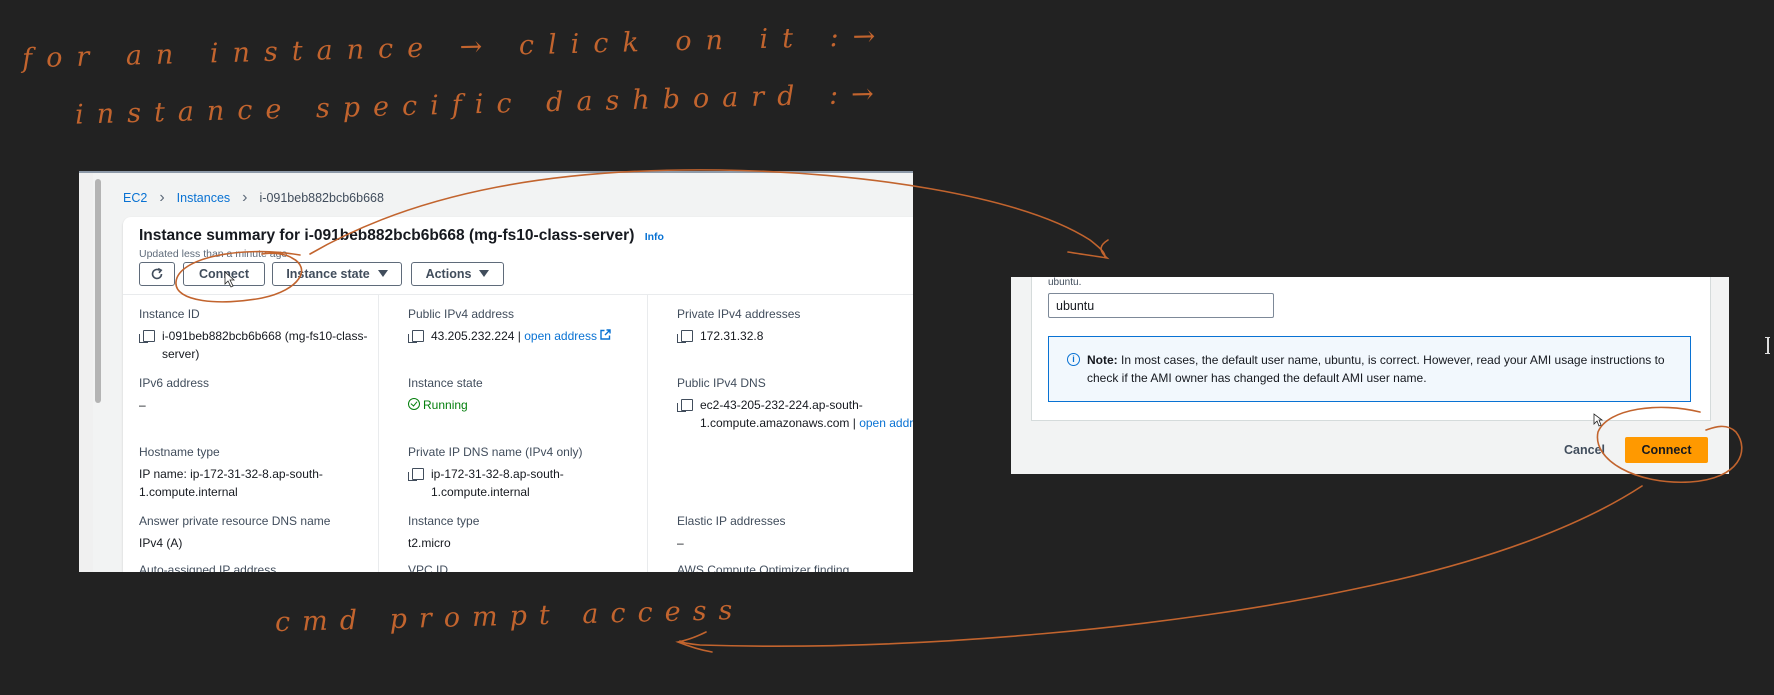 The height and width of the screenshot is (695, 1774). What do you see at coordinates (763, 567) in the screenshot?
I see `field-optimizer: AWS Compute Optimizer finding` at bounding box center [763, 567].